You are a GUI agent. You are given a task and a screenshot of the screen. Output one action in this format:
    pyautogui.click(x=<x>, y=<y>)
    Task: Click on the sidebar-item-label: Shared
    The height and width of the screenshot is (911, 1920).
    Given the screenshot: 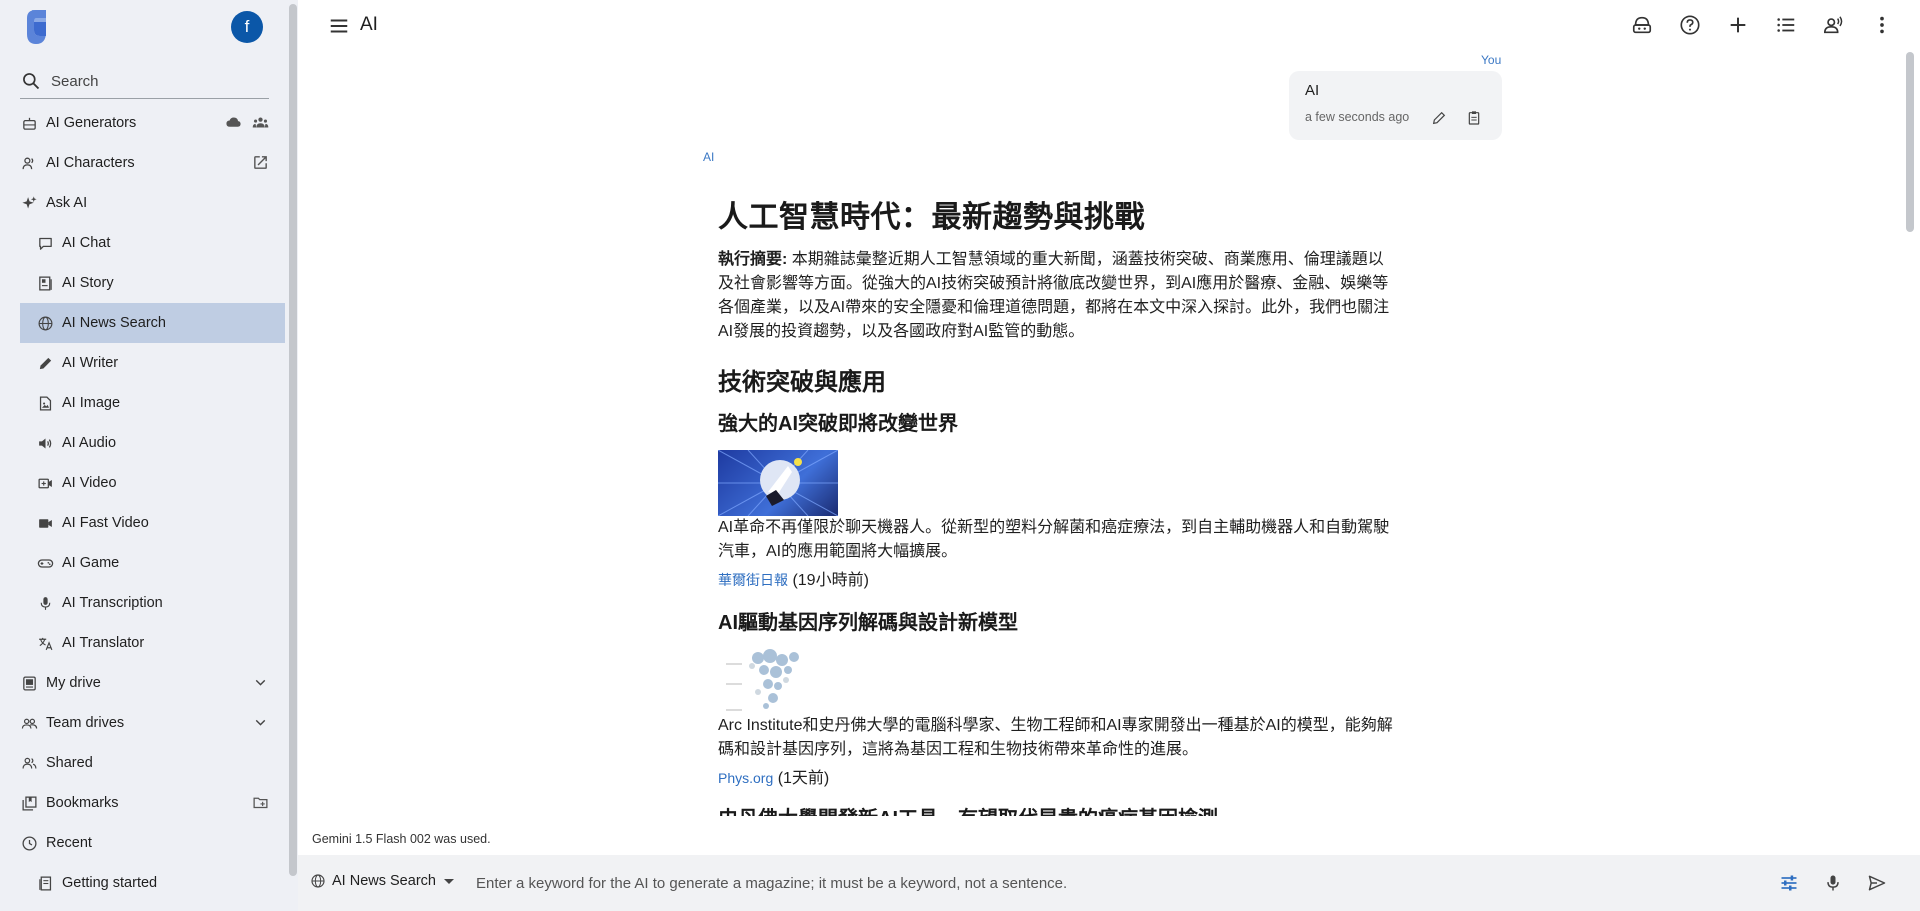 What is the action you would take?
    pyautogui.click(x=69, y=763)
    